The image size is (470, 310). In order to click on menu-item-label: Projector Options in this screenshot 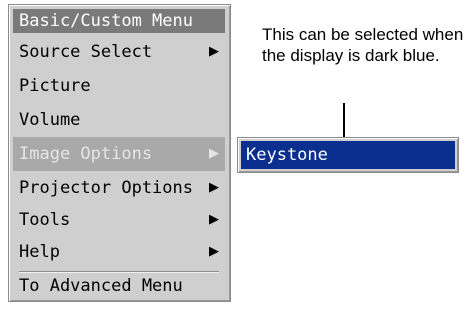, I will do `click(106, 188)`.